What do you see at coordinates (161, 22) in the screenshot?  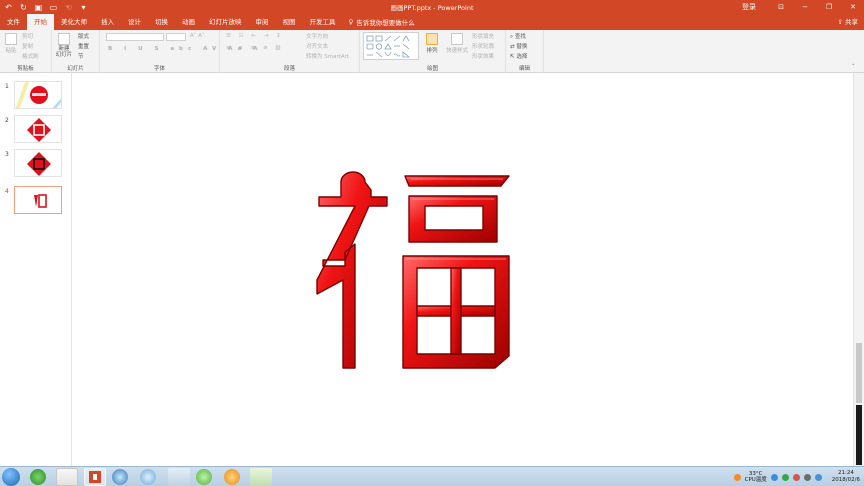 I see `tab-transitions: 切换` at bounding box center [161, 22].